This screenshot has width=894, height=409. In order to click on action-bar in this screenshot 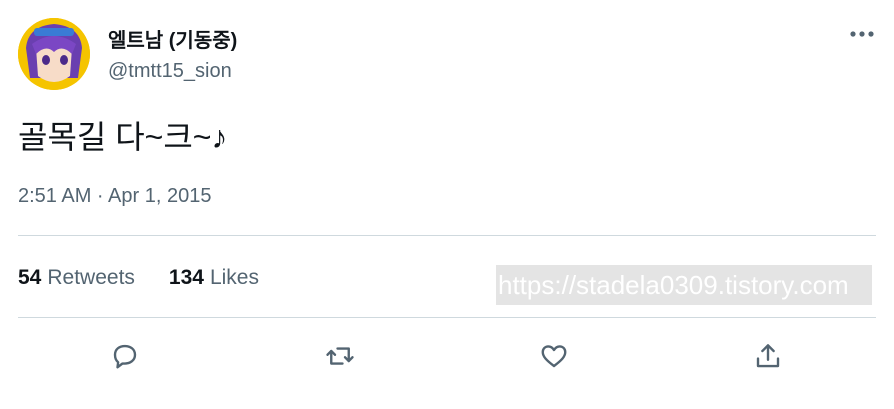, I will do `click(447, 356)`.